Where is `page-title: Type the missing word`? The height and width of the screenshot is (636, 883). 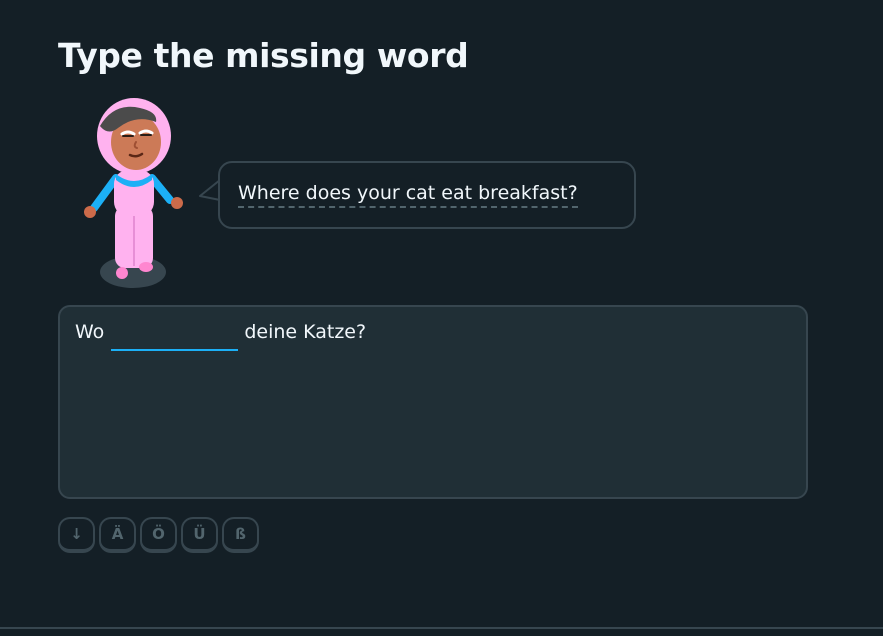 page-title: Type the missing word is located at coordinates (263, 55).